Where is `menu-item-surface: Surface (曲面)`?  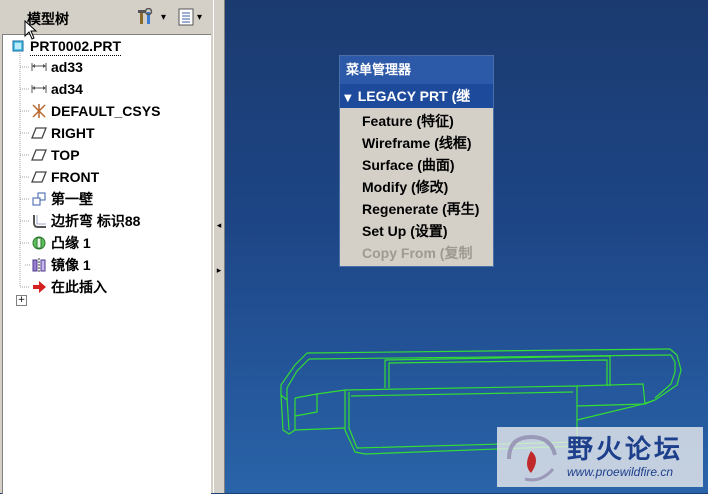 menu-item-surface: Surface (曲面) is located at coordinates (408, 165).